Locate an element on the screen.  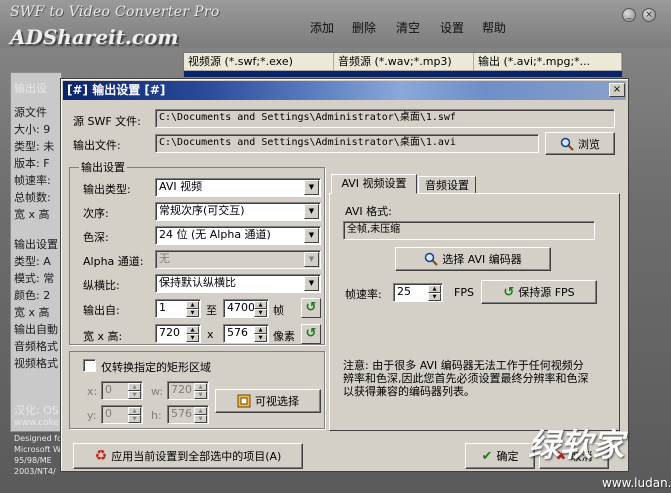
fps-input: 25 ▲ ▼ is located at coordinates (418, 292).